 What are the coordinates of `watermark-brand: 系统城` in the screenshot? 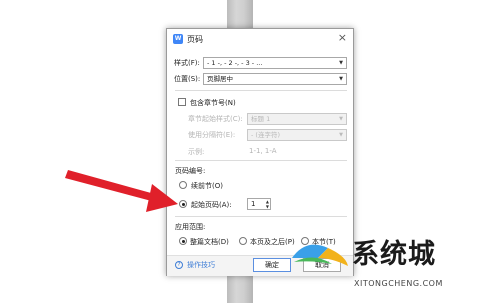 It's located at (394, 254).